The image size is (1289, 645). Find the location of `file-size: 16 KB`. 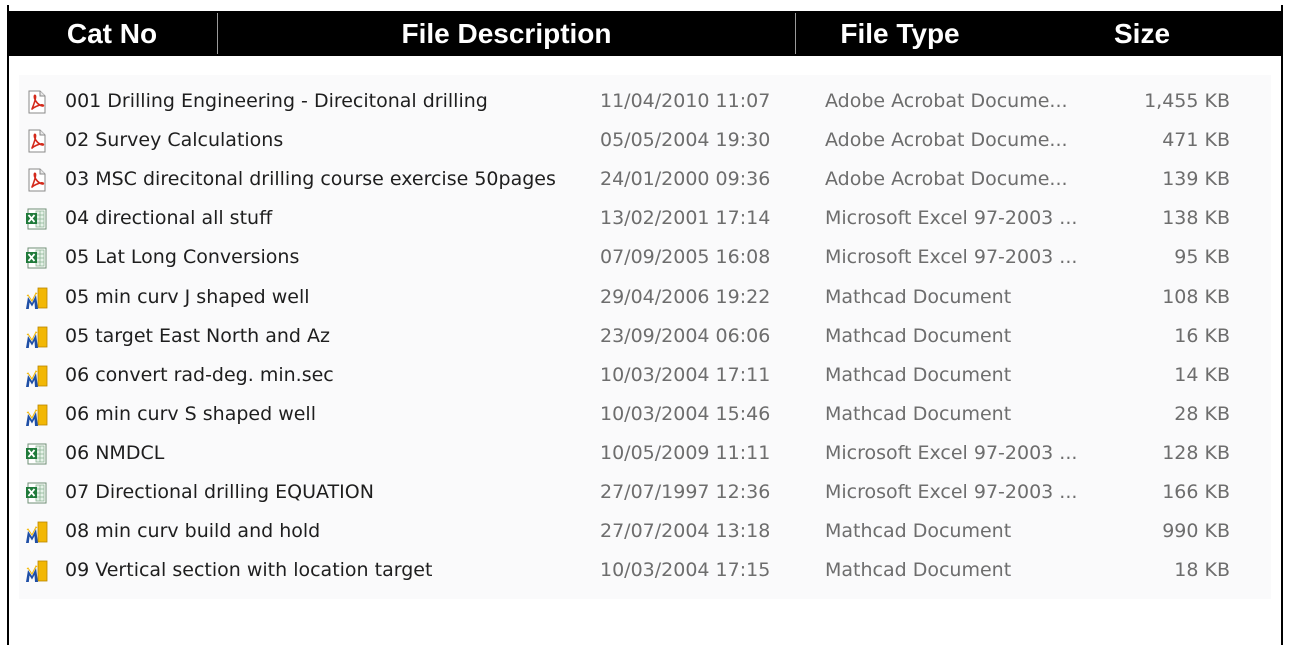

file-size: 16 KB is located at coordinates (1202, 335).